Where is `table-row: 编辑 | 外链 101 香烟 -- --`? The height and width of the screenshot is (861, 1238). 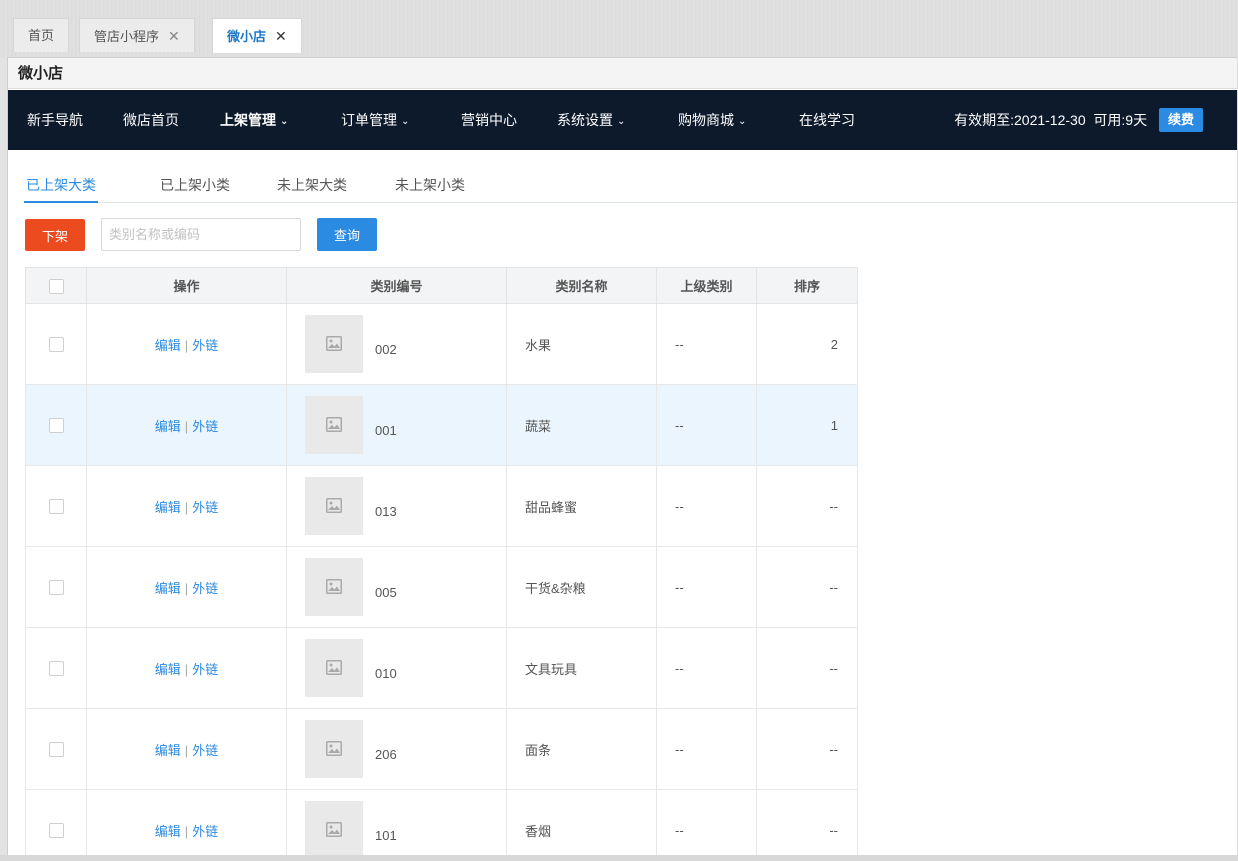
table-row: 编辑 | 外链 101 香烟 -- -- is located at coordinates (441, 822).